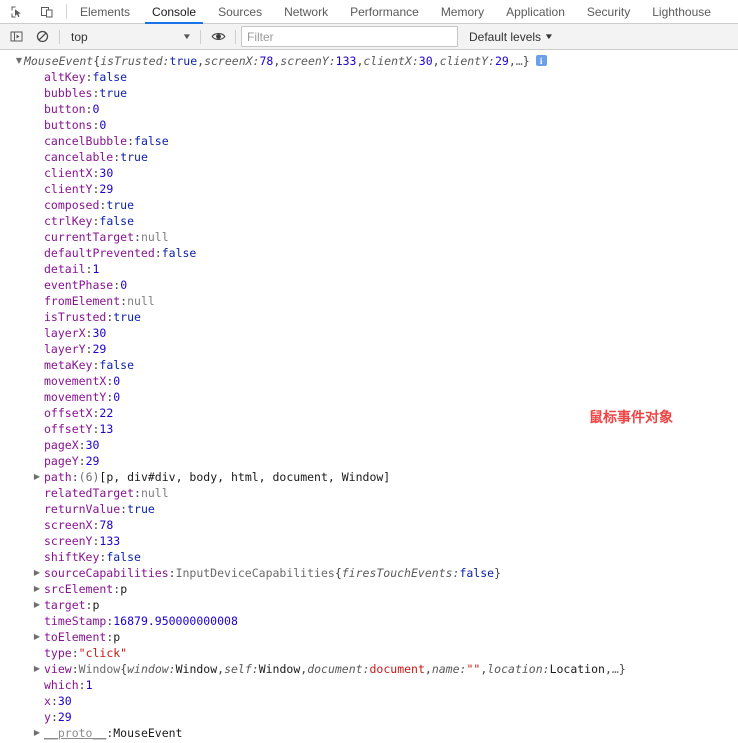 The width and height of the screenshot is (738, 743). What do you see at coordinates (369, 589) in the screenshot?
I see `console-property-row: ▶ srcElement: p` at bounding box center [369, 589].